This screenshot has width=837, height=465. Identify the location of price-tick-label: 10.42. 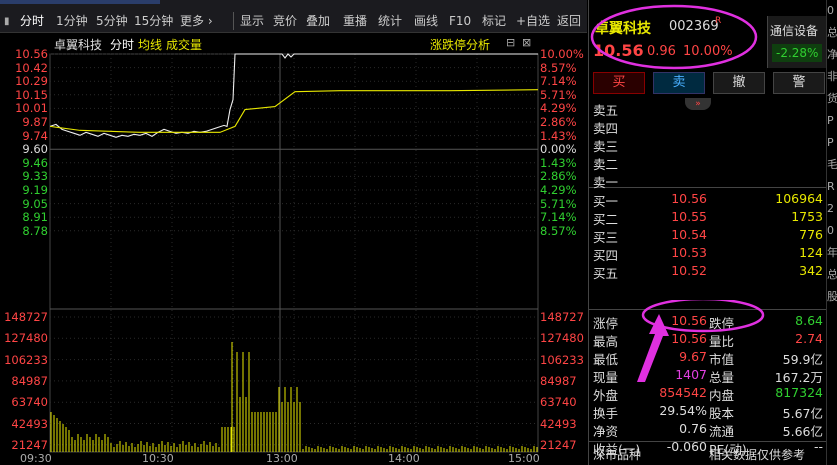
(31, 67).